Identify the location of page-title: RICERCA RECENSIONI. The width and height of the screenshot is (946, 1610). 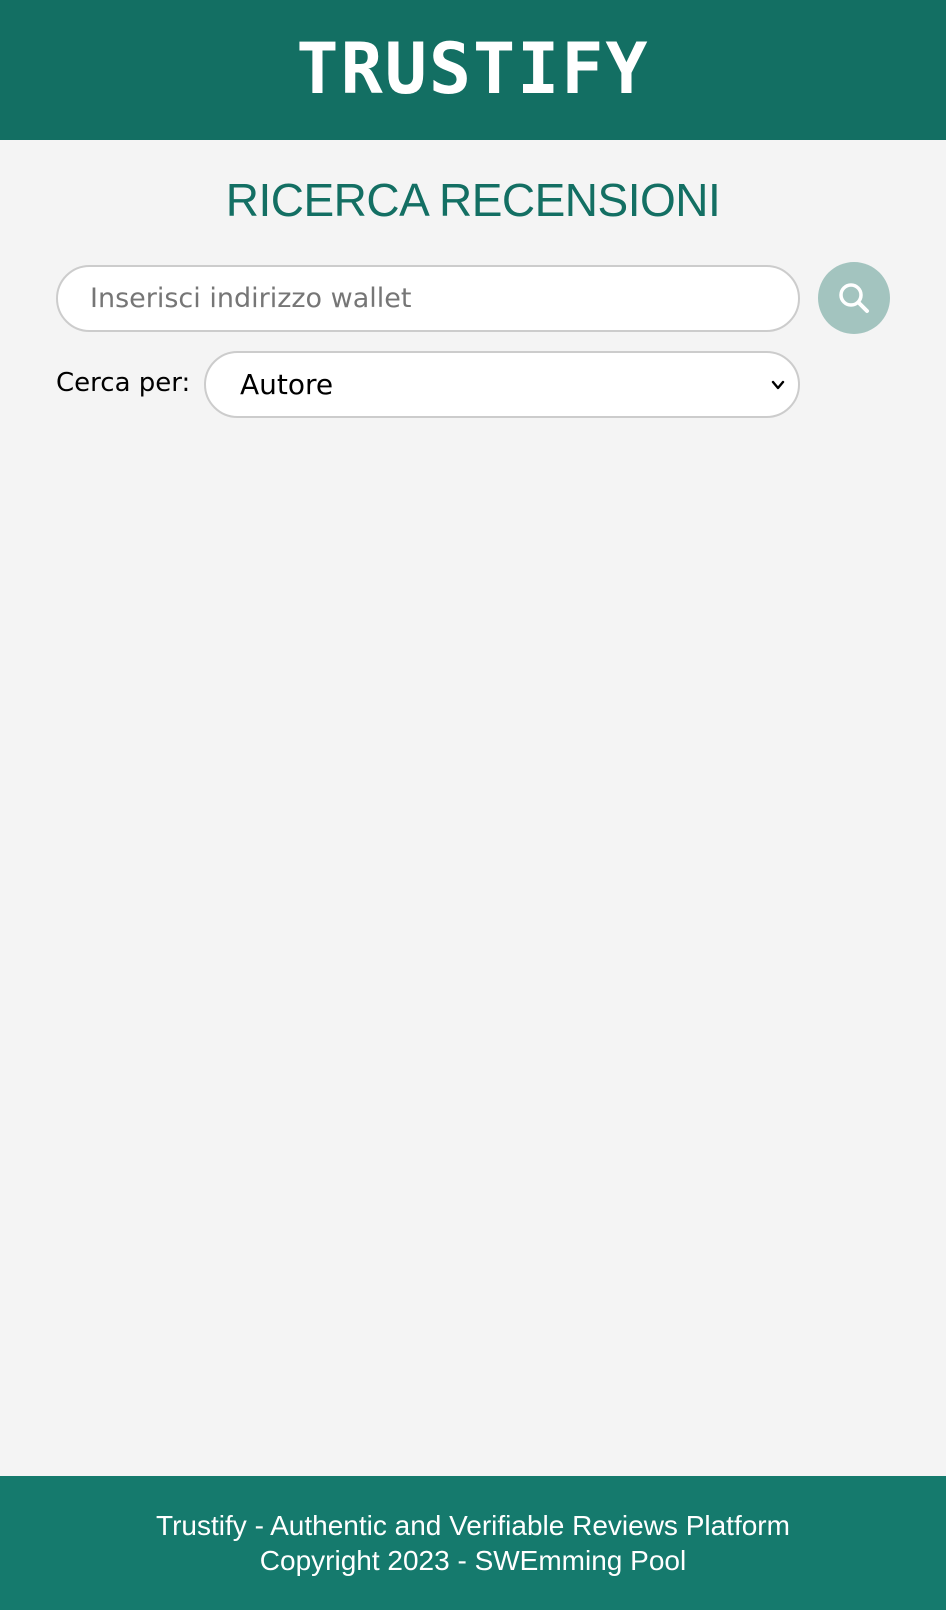
(473, 200).